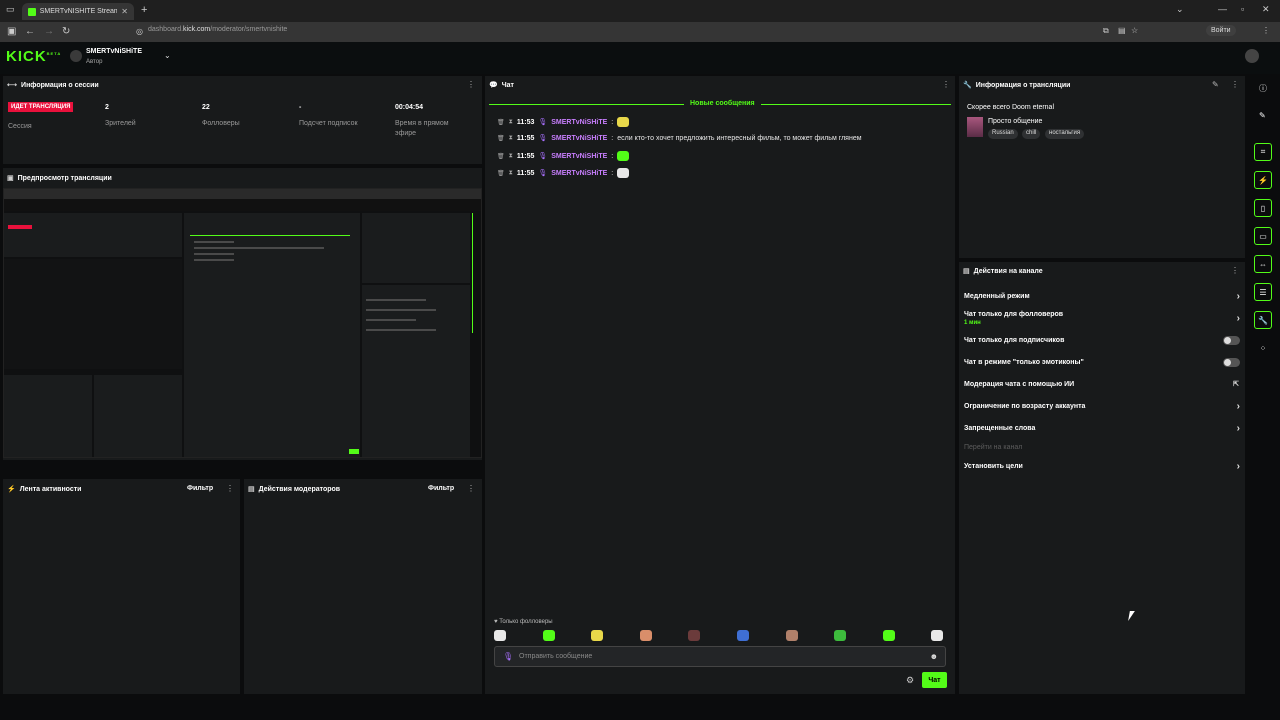 This screenshot has width=1280, height=720. Describe the element at coordinates (1102, 410) in the screenshot. I see `account-age-row: Ограничение по возрасту аккаунта ›` at that location.